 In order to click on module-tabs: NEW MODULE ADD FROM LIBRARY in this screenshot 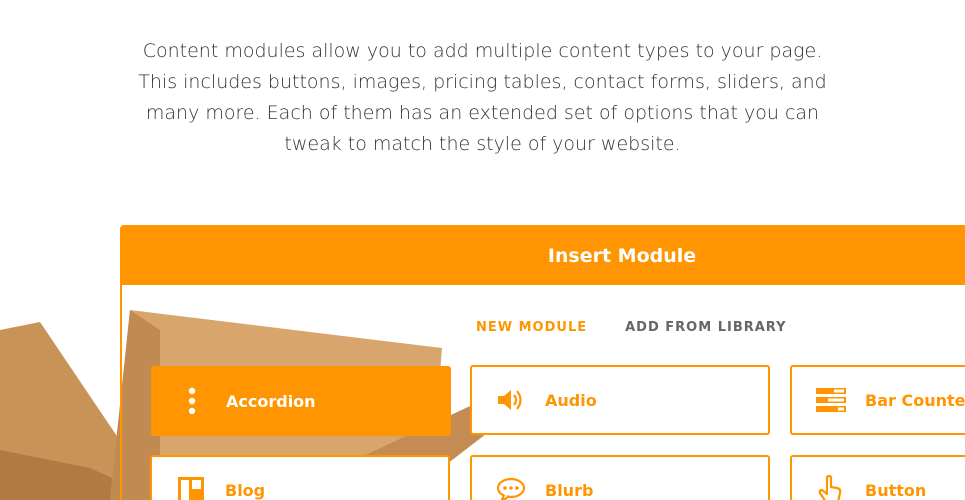, I will do `click(631, 327)`.